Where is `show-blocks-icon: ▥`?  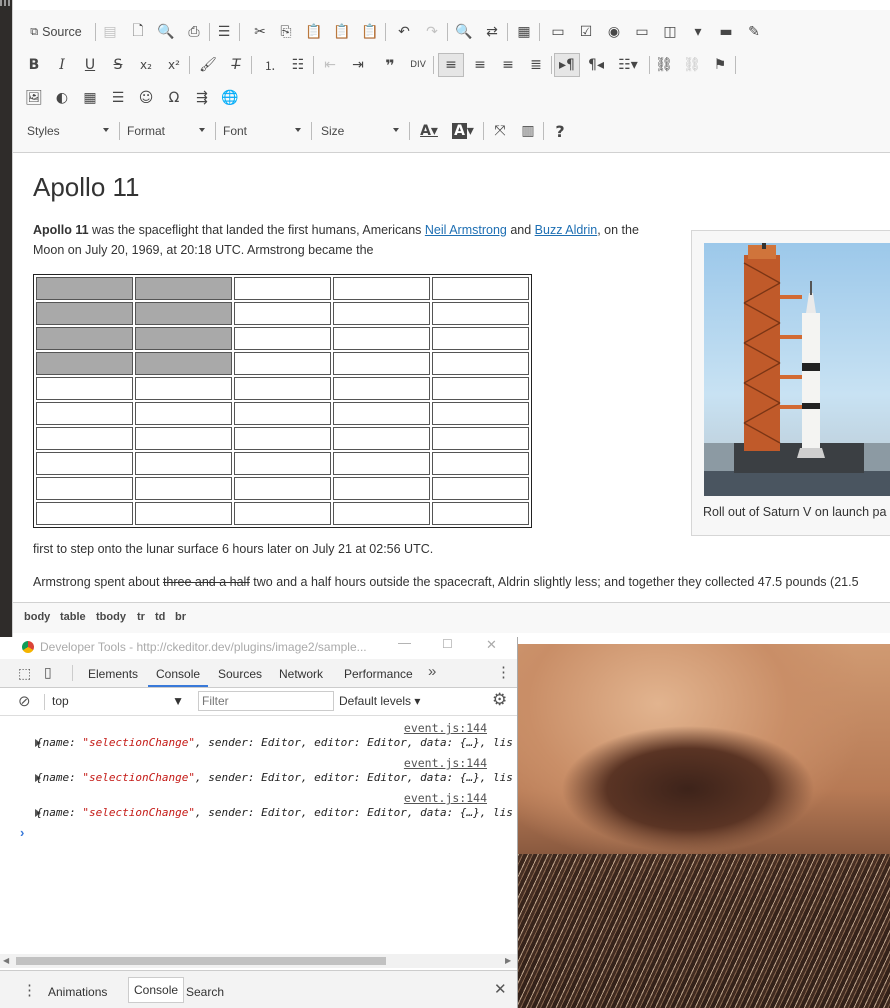
show-blocks-icon: ▥ is located at coordinates (528, 131).